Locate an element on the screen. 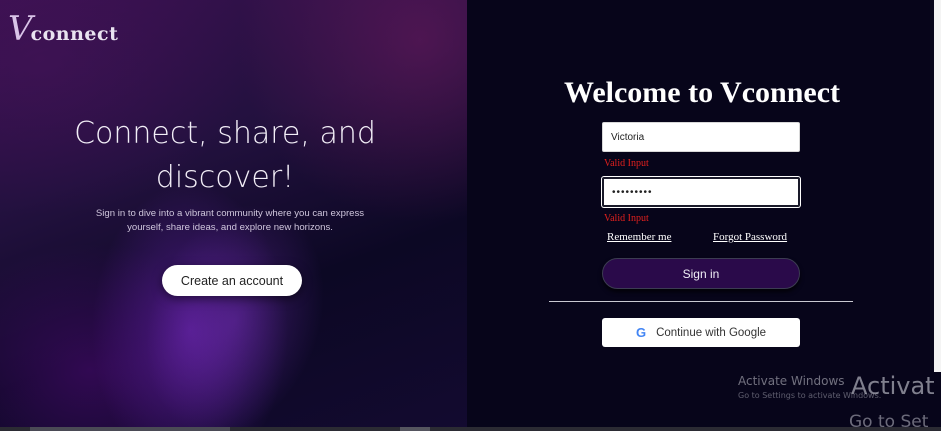  divider is located at coordinates (701, 301).